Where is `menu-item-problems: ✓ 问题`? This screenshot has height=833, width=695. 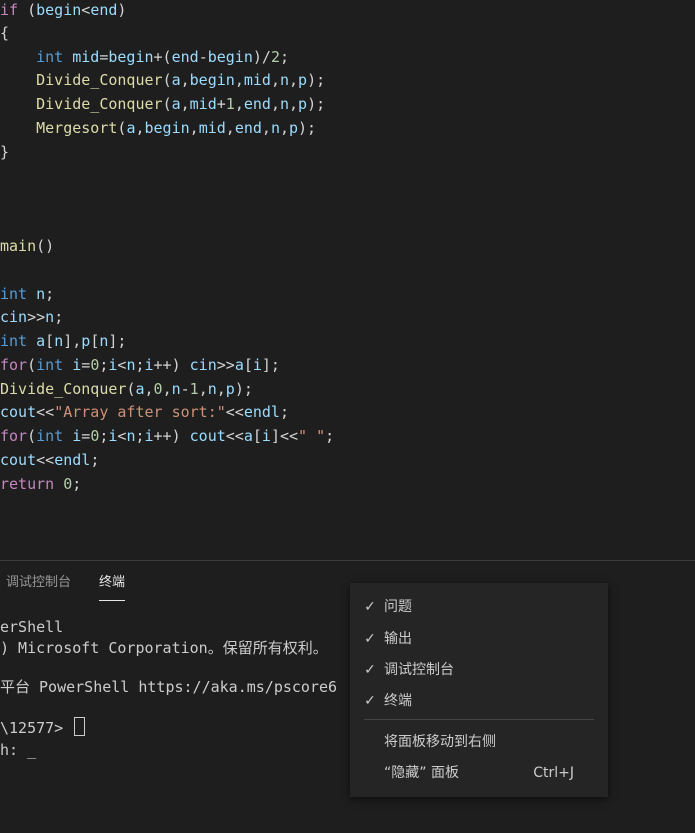 menu-item-problems: ✓ 问题 is located at coordinates (479, 607).